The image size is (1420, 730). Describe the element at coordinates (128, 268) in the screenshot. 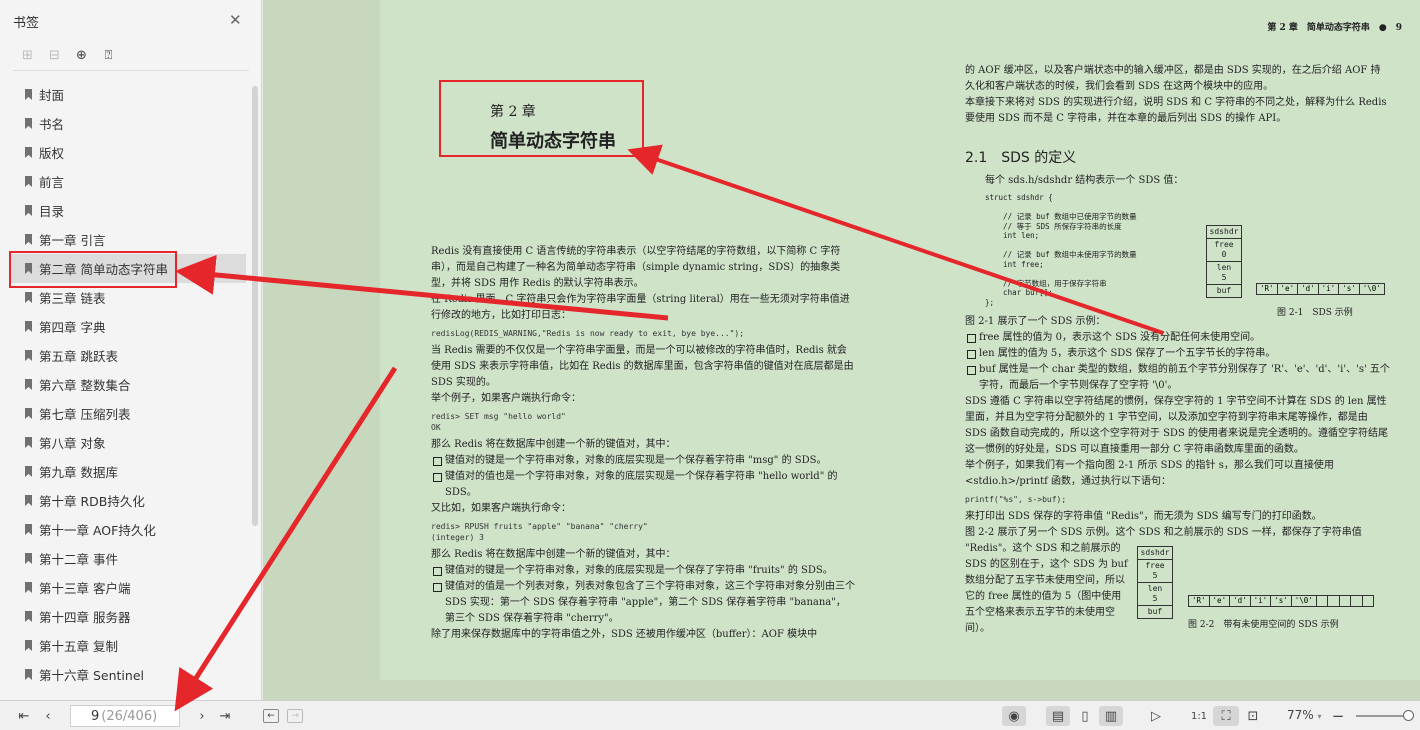

I see `sidebar-item-7: 第二章 简单动态字符串` at that location.